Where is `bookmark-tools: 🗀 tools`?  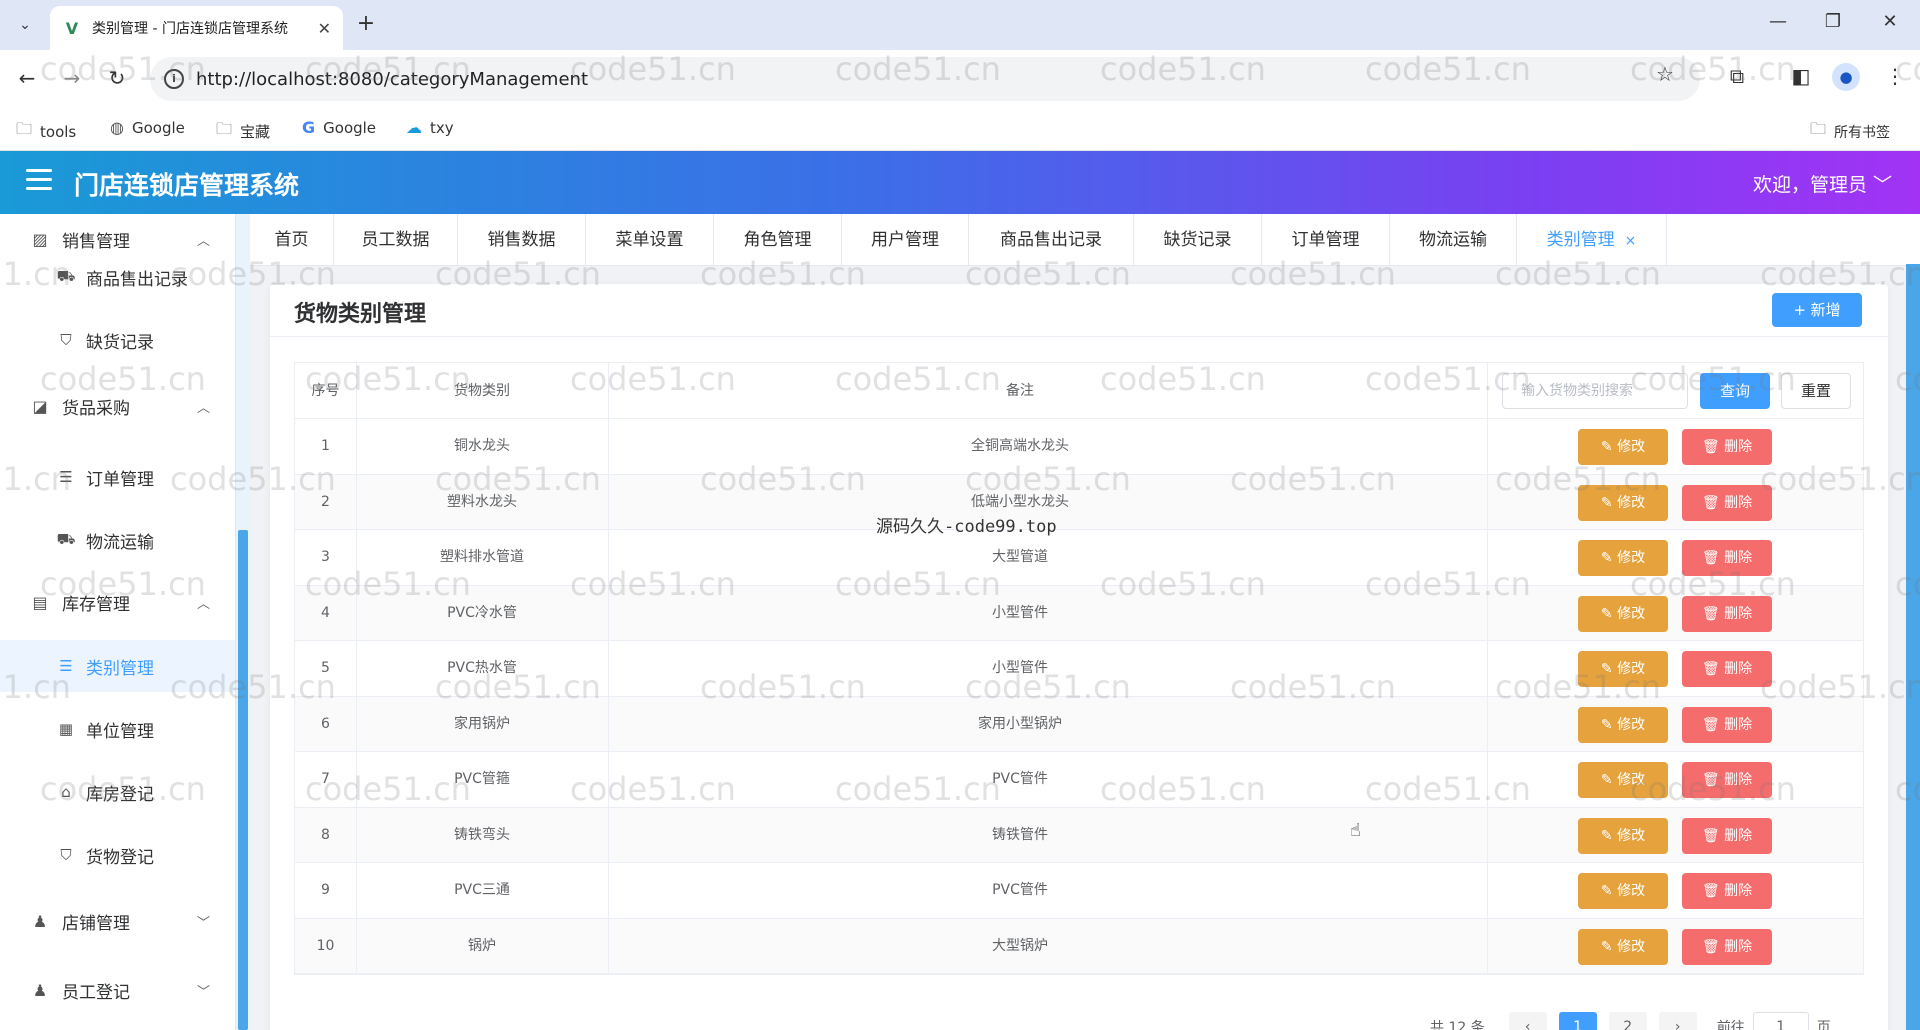 bookmark-tools: 🗀 tools is located at coordinates (46, 131).